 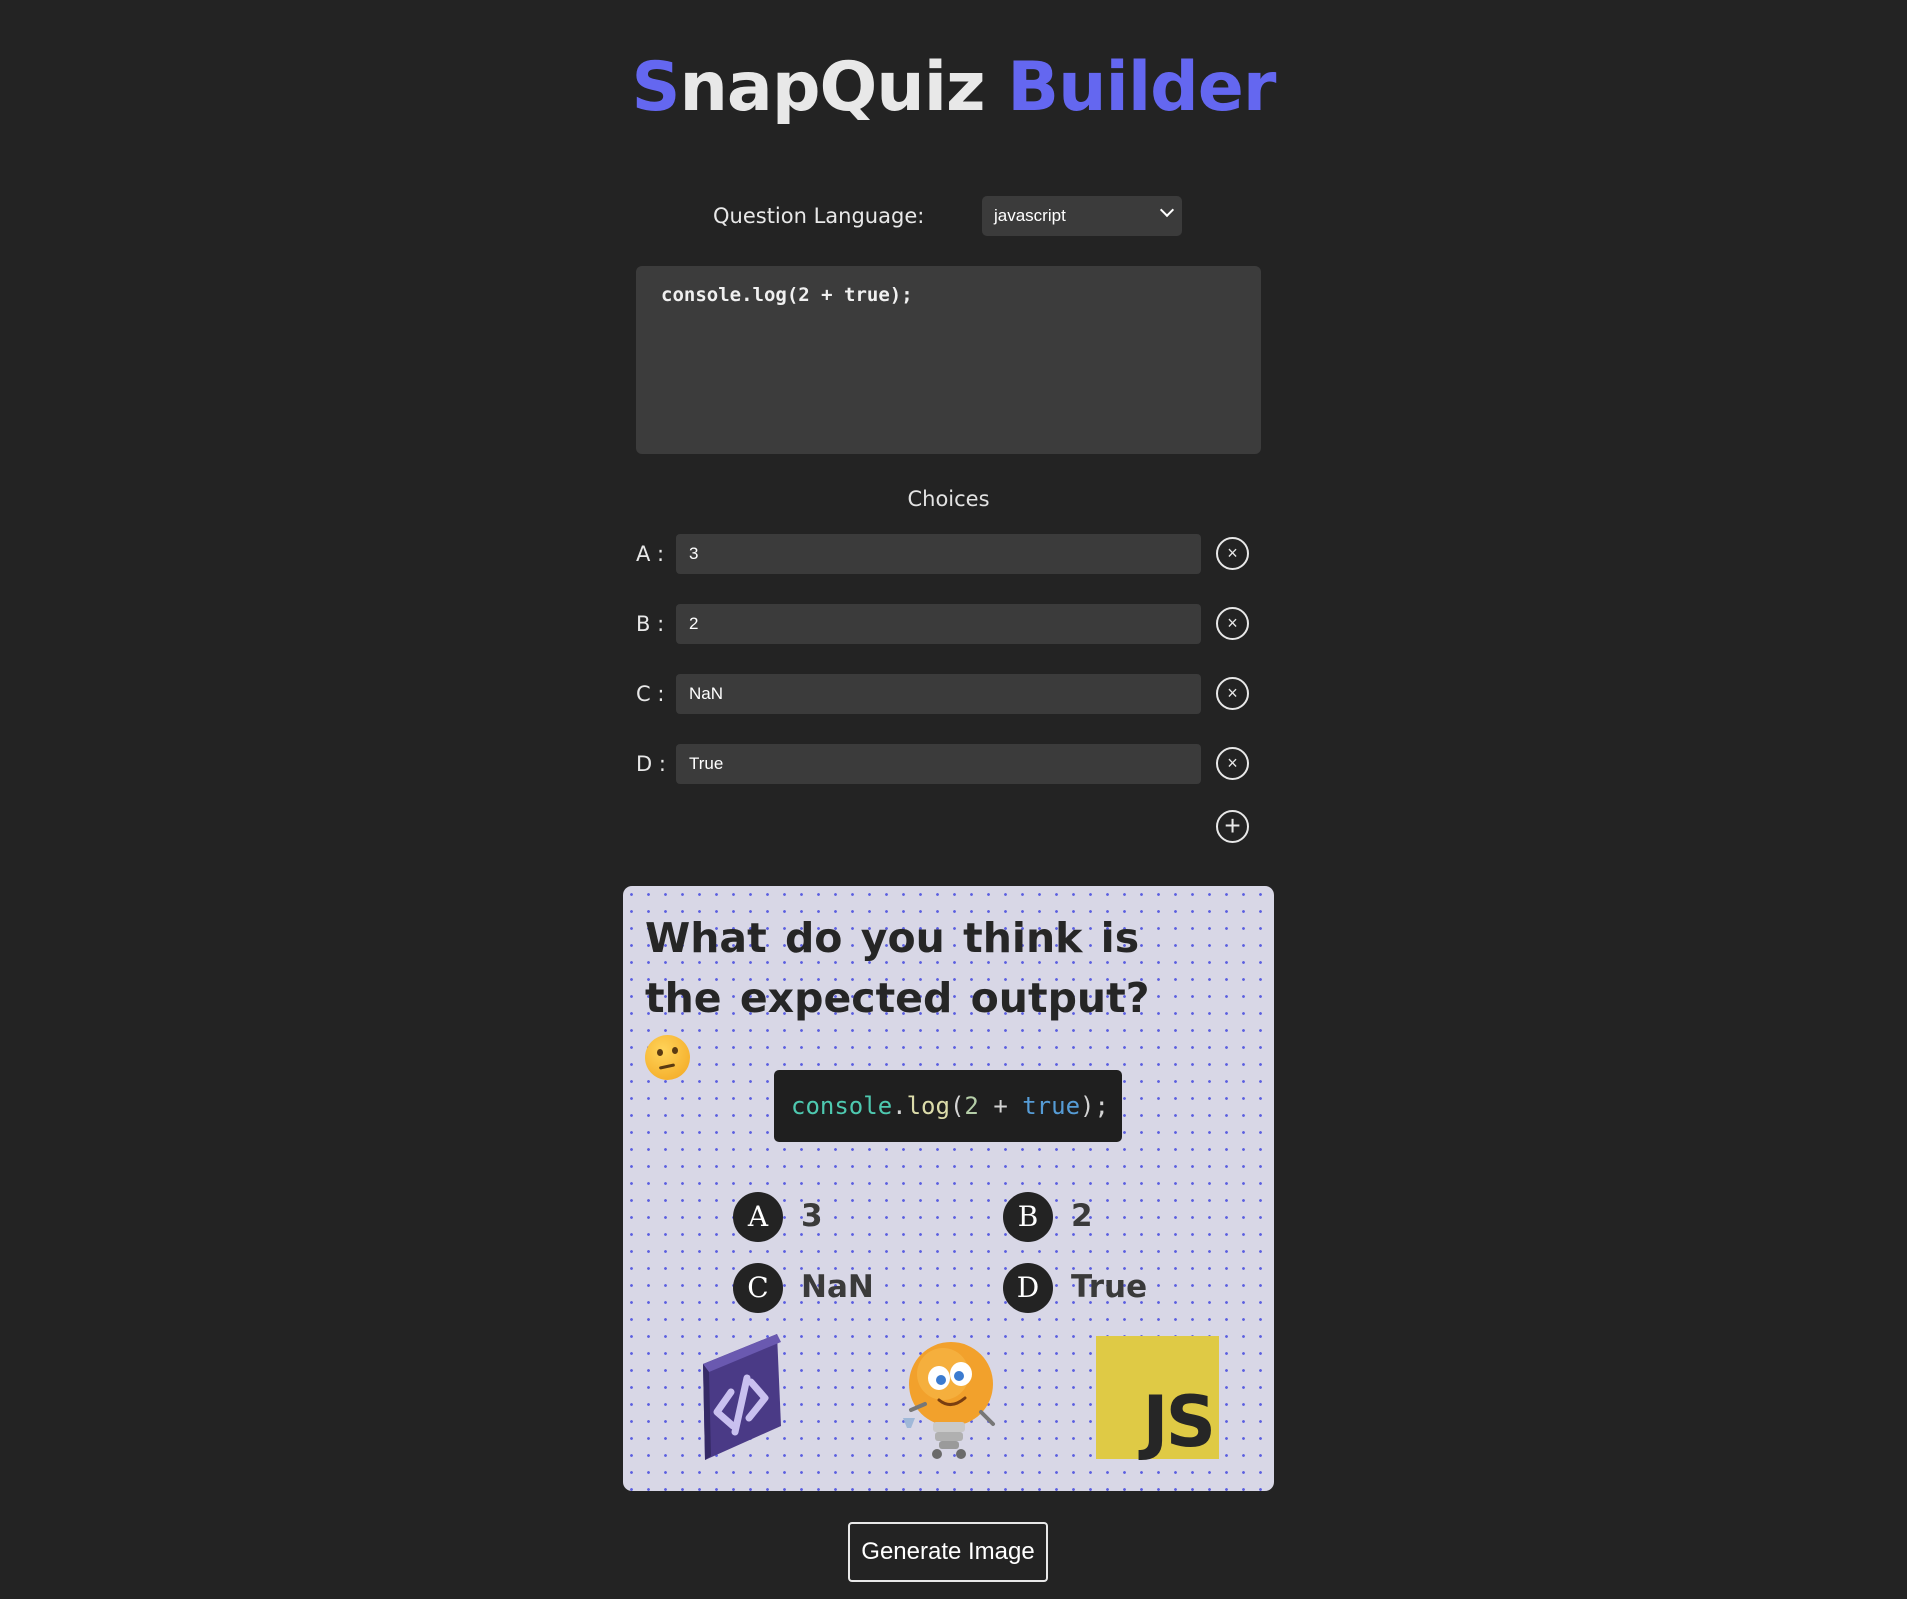 What do you see at coordinates (1028, 1217) in the screenshot?
I see `answer-badge: B` at bounding box center [1028, 1217].